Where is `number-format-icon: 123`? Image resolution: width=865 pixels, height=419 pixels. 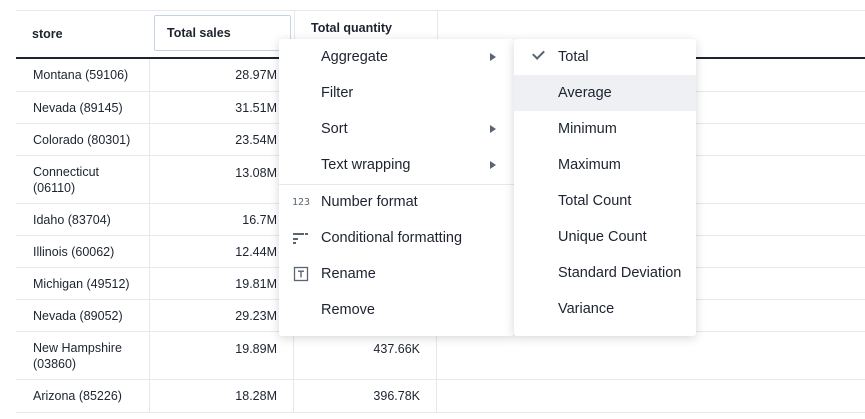 number-format-icon: 123 is located at coordinates (301, 202).